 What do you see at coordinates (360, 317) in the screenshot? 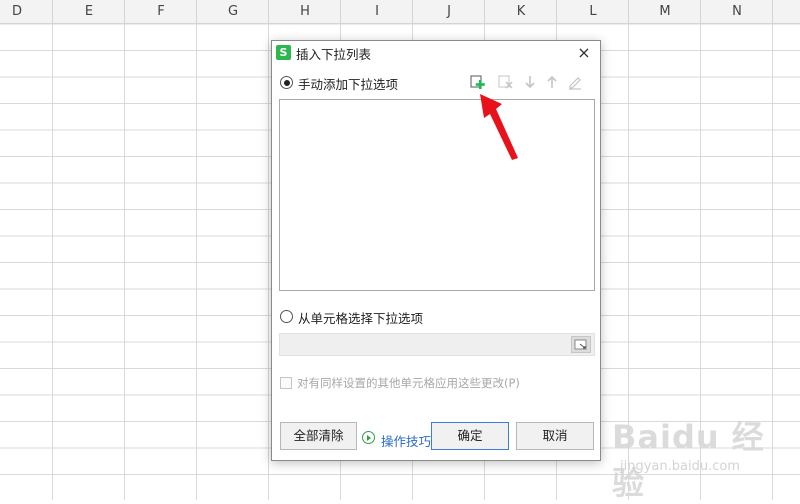
I see `from-cells-option-label: 从单元格选择下拉选项` at bounding box center [360, 317].